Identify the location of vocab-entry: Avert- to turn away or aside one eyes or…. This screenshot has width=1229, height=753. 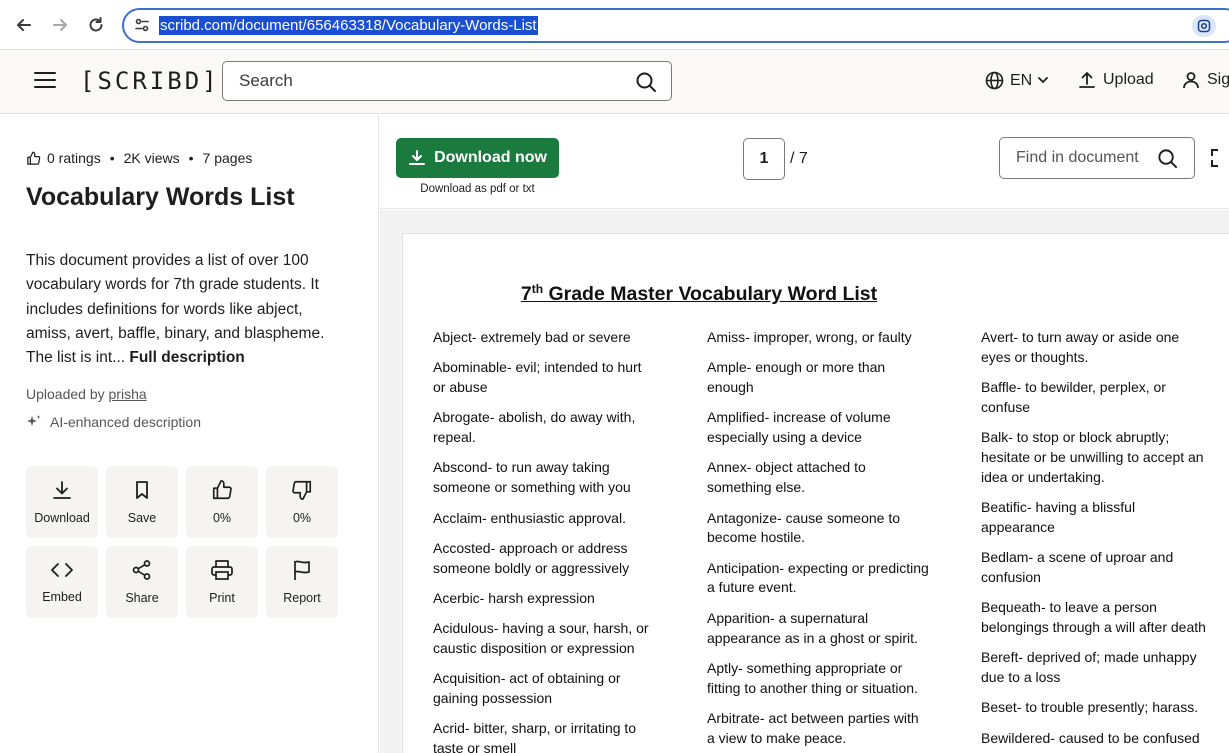
(1080, 347).